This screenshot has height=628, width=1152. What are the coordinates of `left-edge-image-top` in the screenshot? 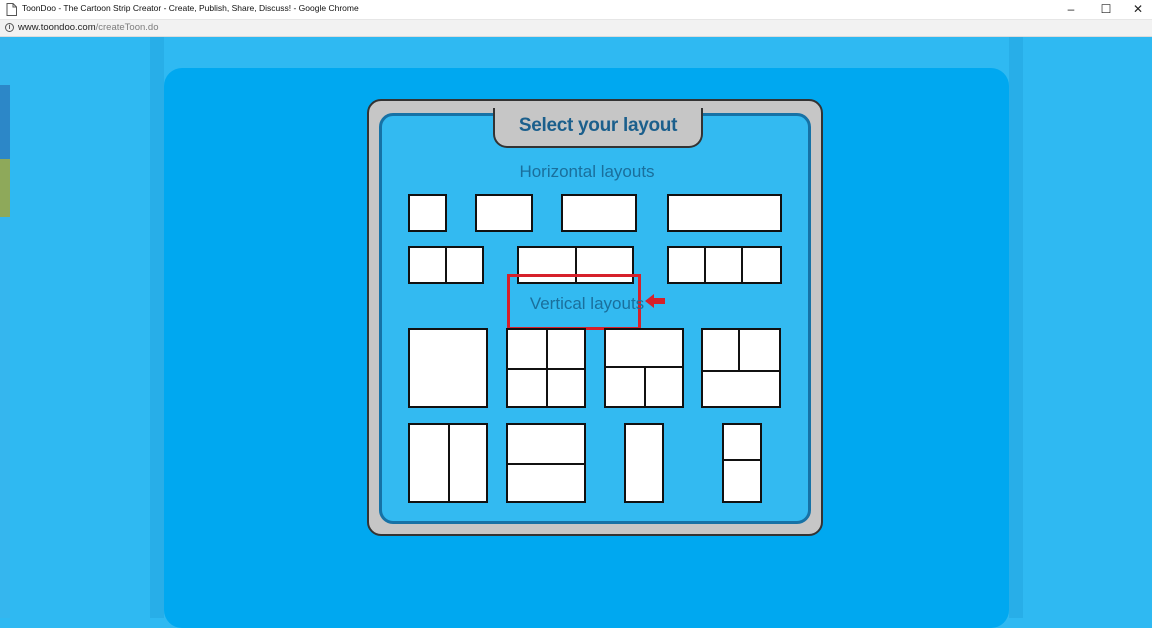 It's located at (5, 122).